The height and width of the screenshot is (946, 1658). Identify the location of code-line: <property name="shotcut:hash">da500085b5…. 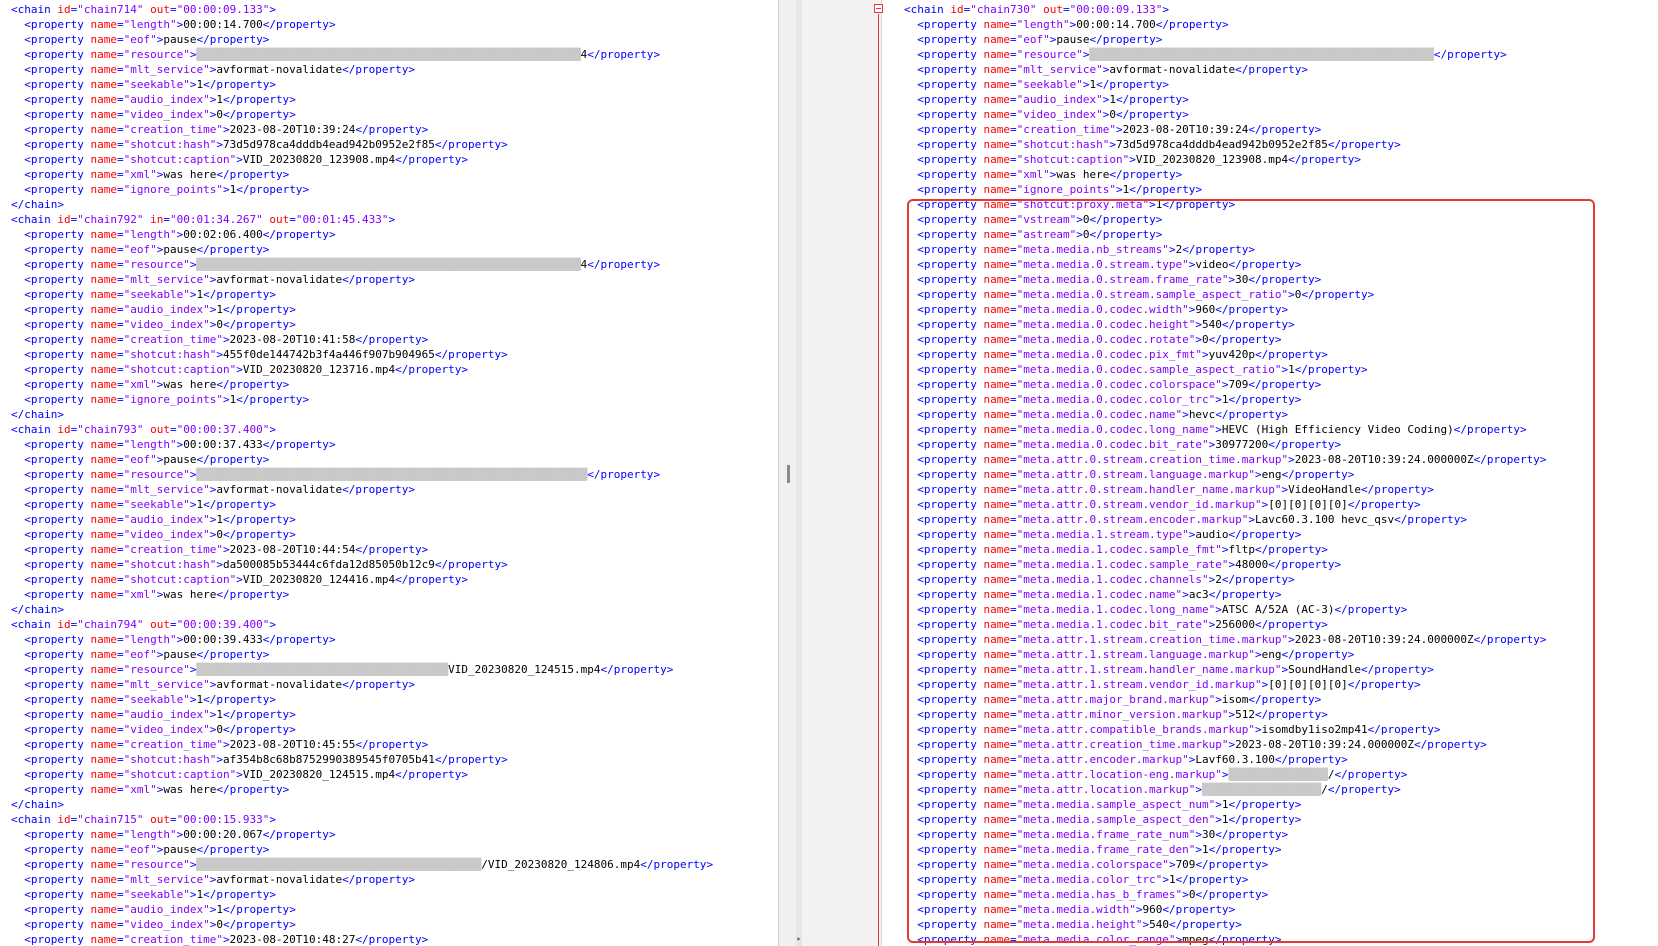
(389, 564).